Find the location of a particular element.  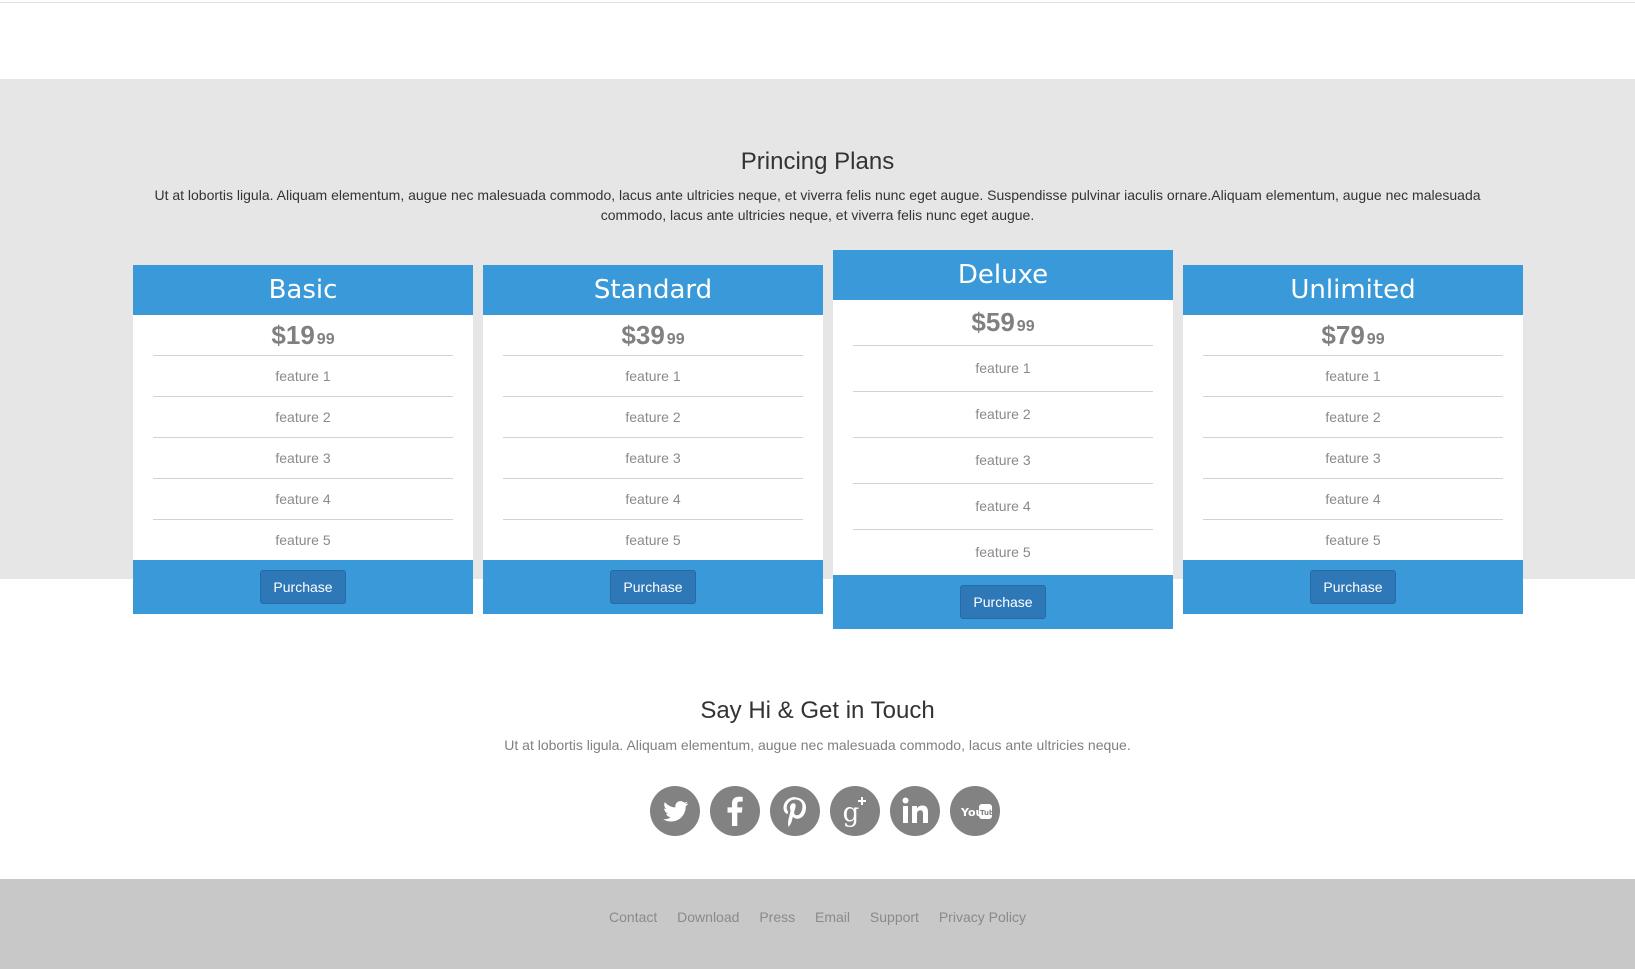

plan-price: $19 99 is located at coordinates (303, 335).